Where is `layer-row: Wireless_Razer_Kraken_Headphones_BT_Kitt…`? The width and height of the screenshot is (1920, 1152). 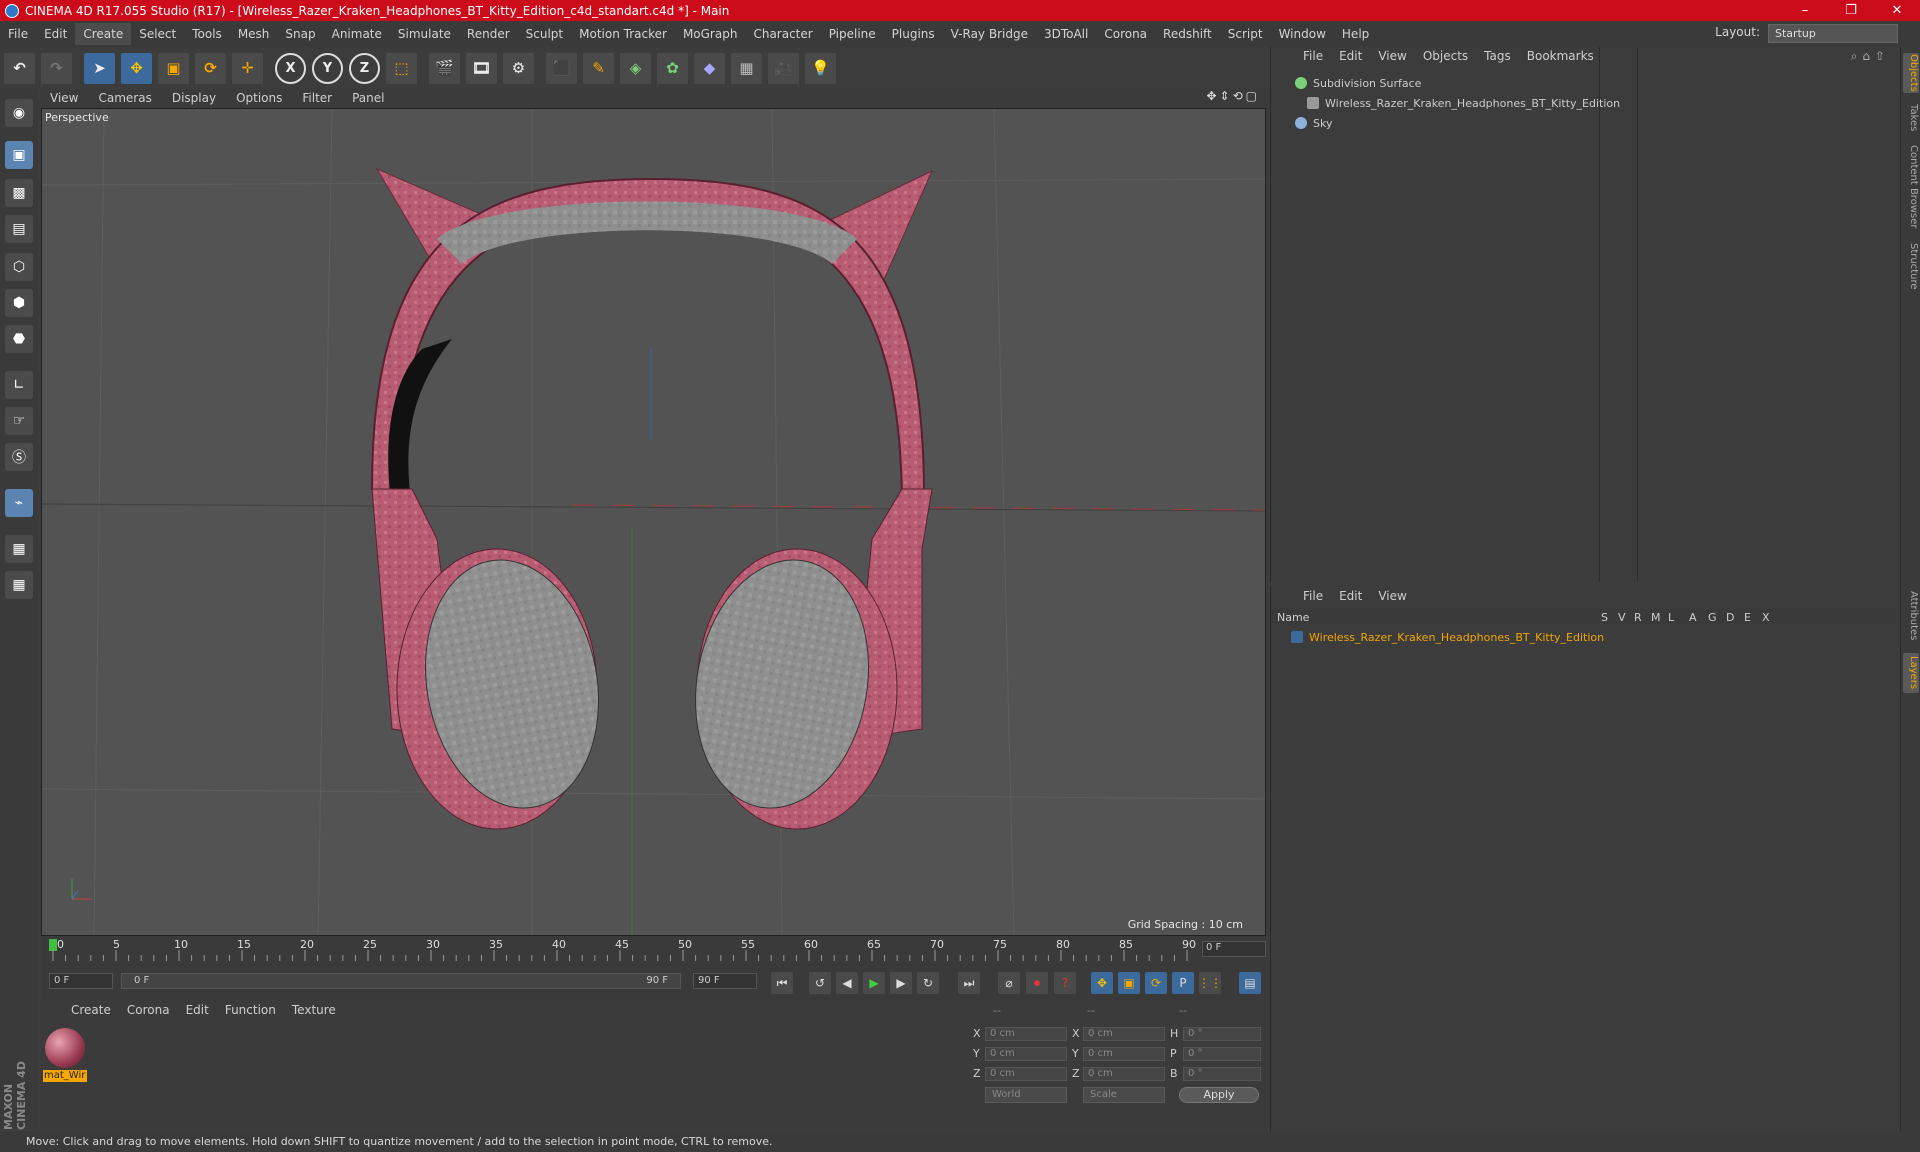 layer-row: Wireless_Razer_Kraken_Headphones_BT_Kitt… is located at coordinates (1585, 637).